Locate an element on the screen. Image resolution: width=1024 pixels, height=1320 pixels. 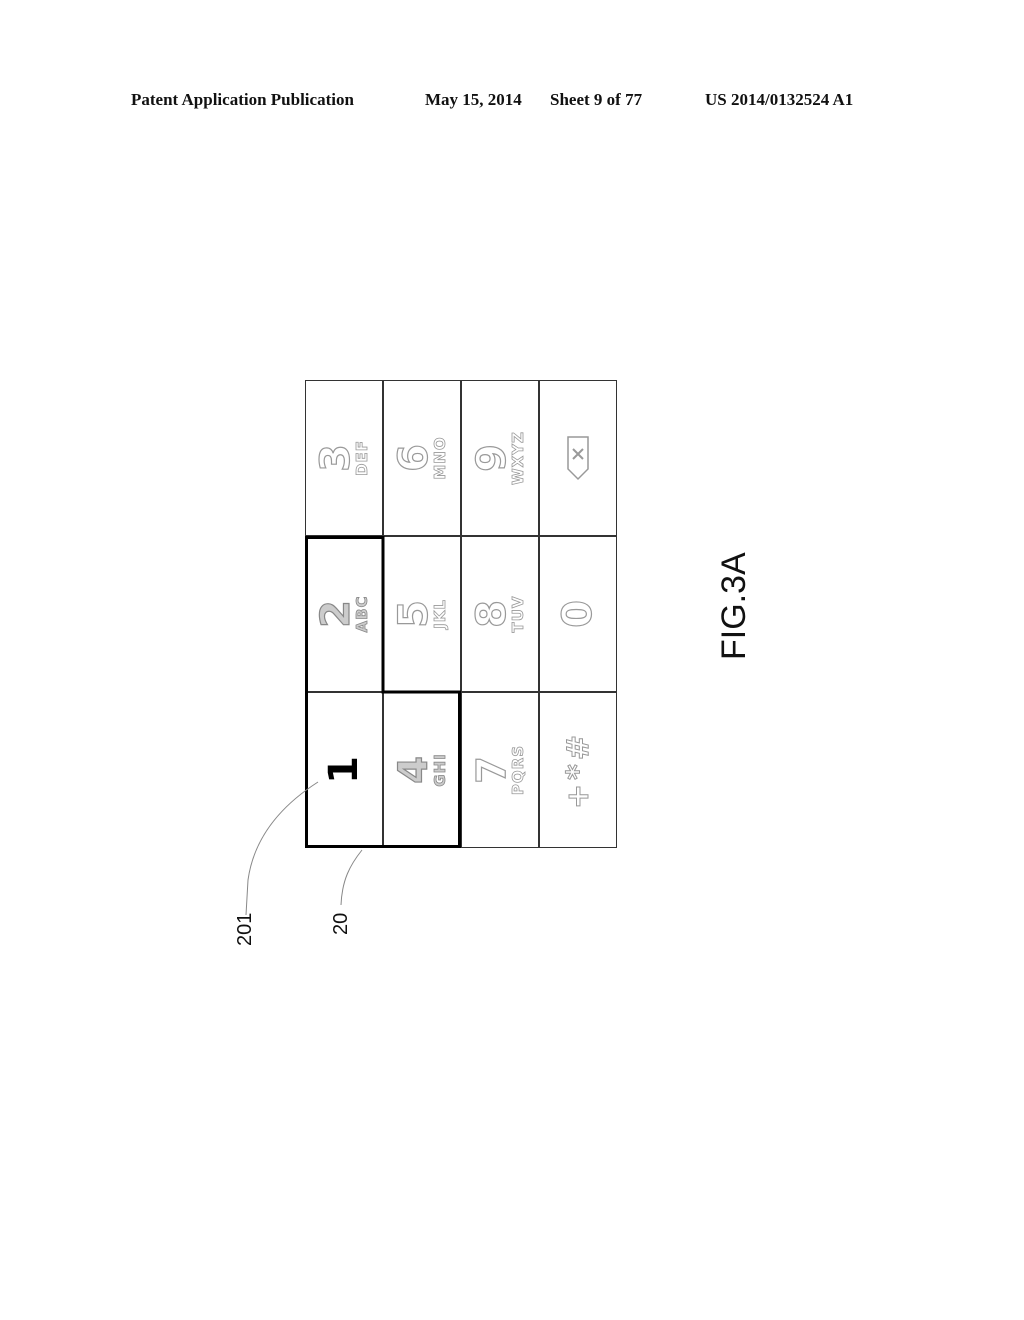
key-0: 0 is located at coordinates (578, 614).